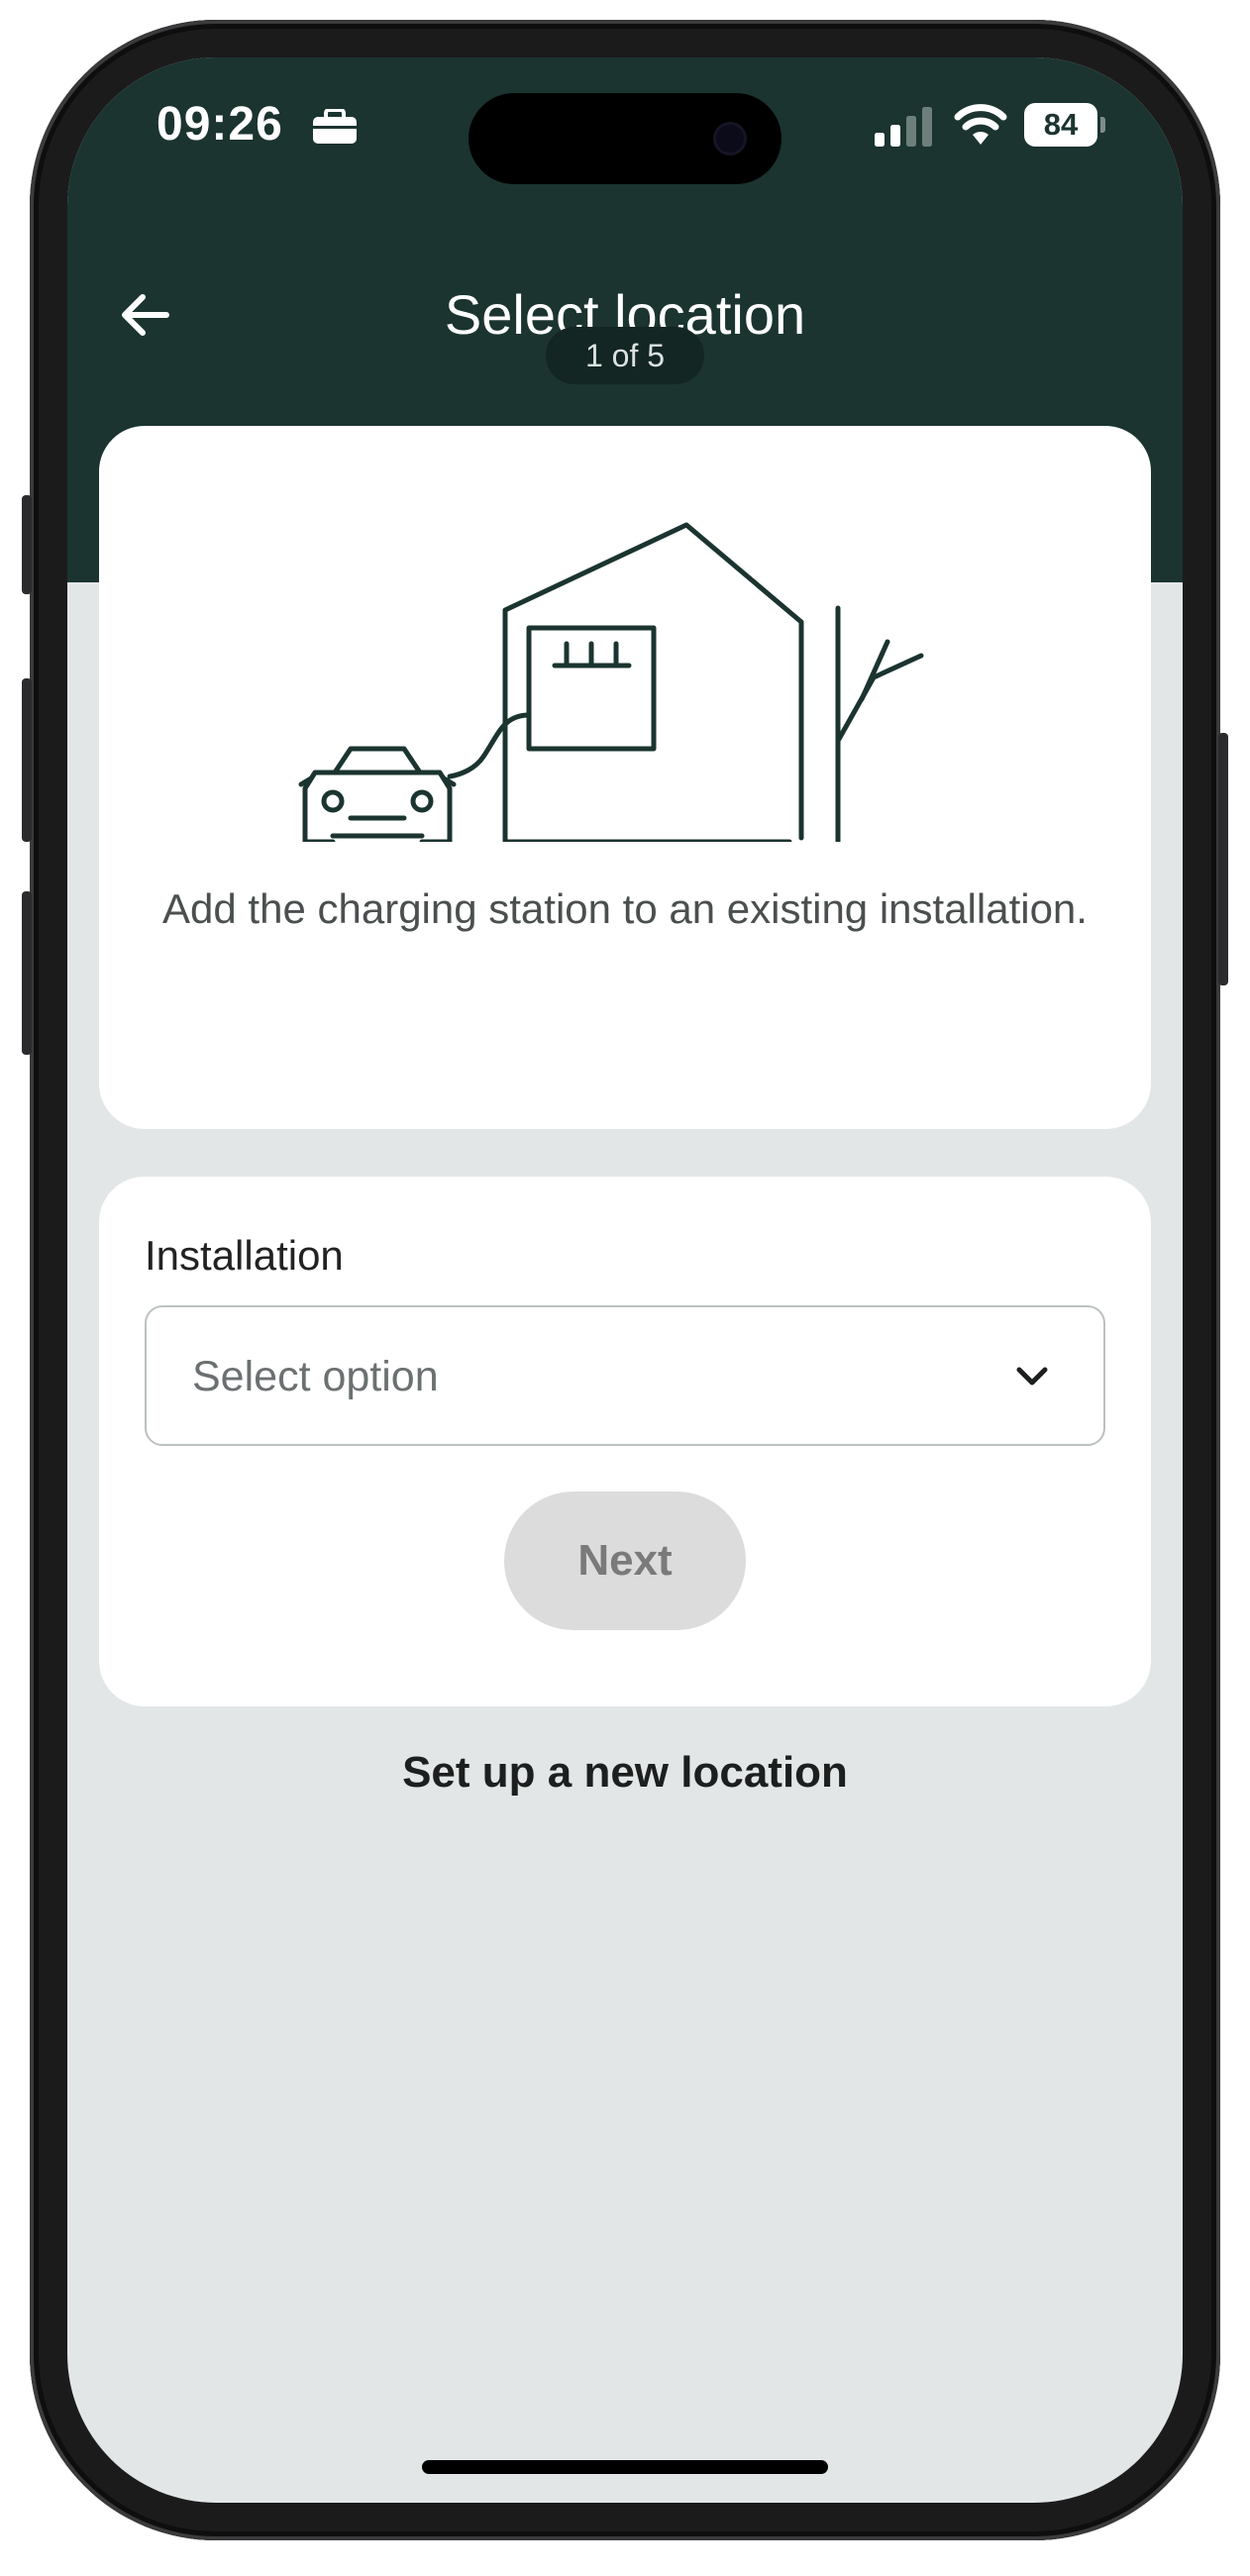 The height and width of the screenshot is (2576, 1250). What do you see at coordinates (27, 760) in the screenshot?
I see `volume-up-button` at bounding box center [27, 760].